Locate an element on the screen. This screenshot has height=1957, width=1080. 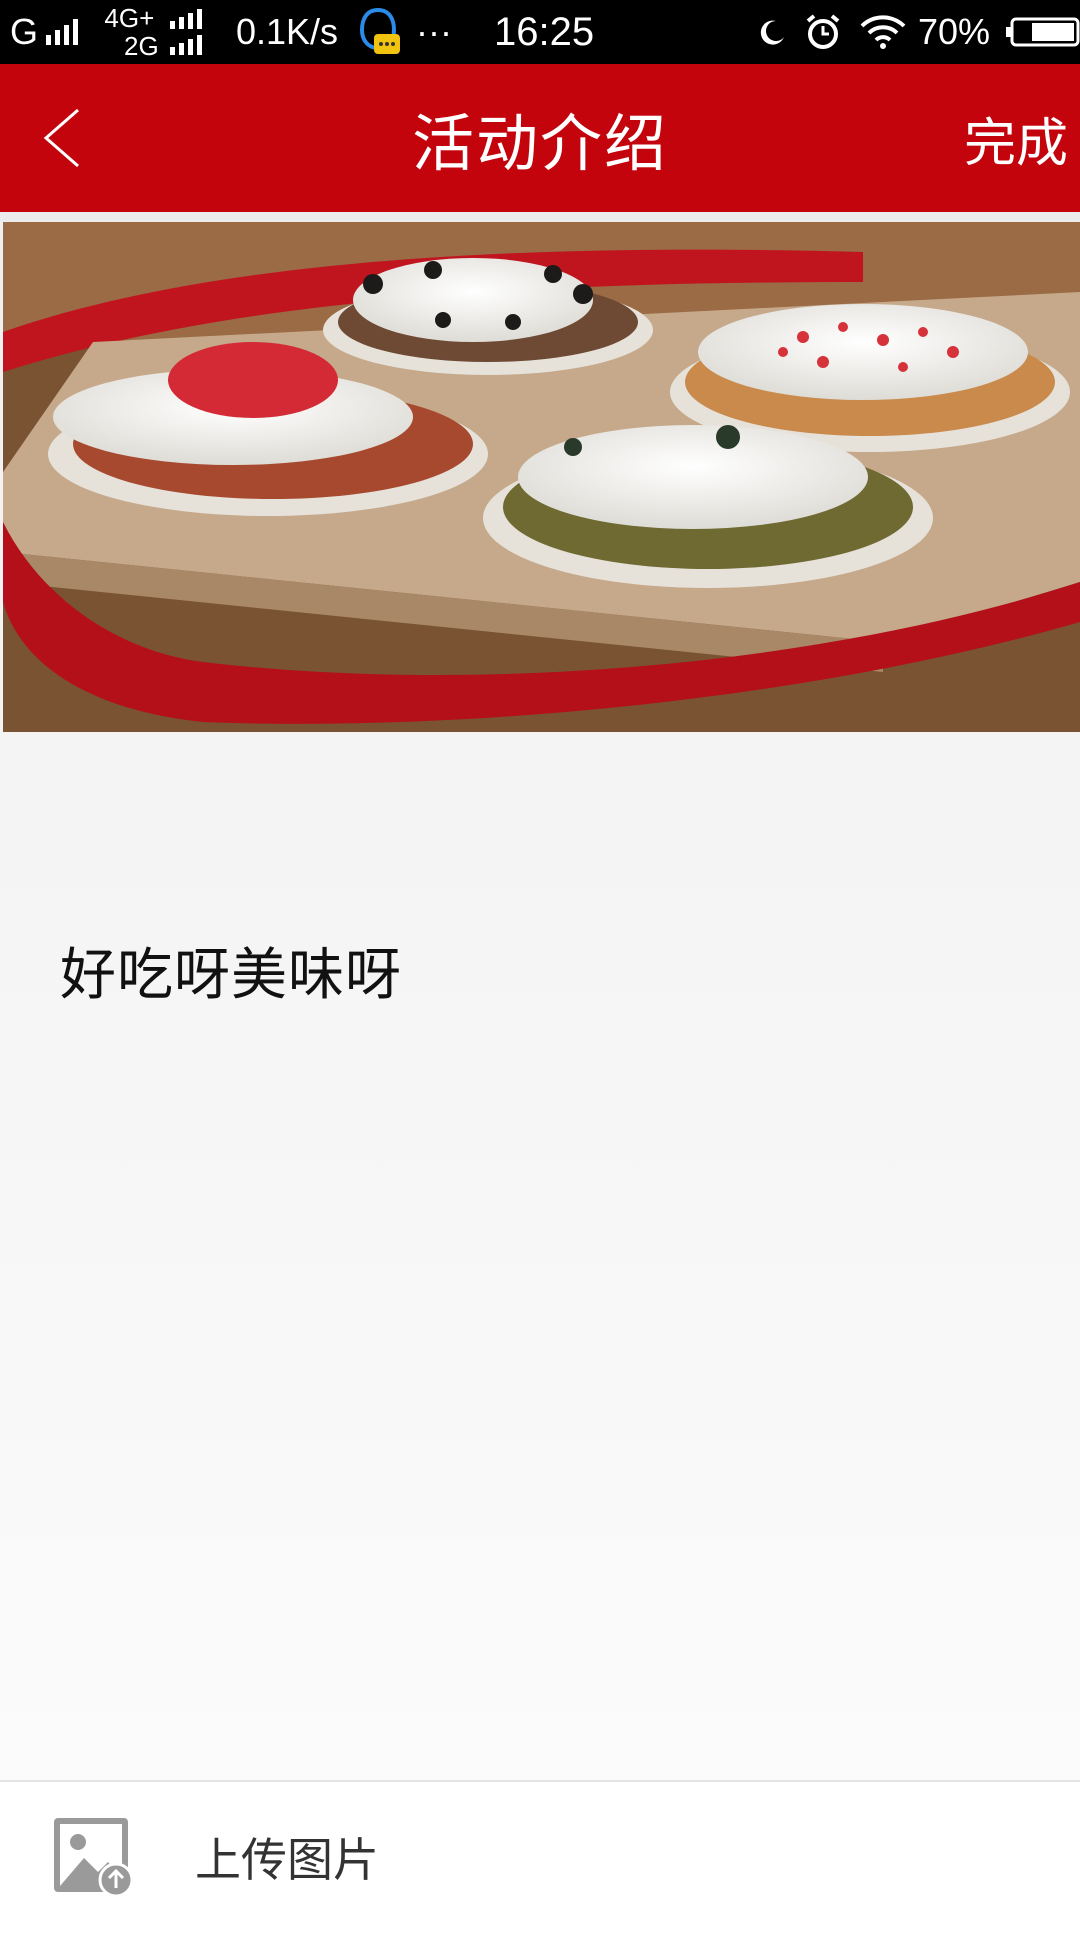
alarm-icon is located at coordinates (823, 32).